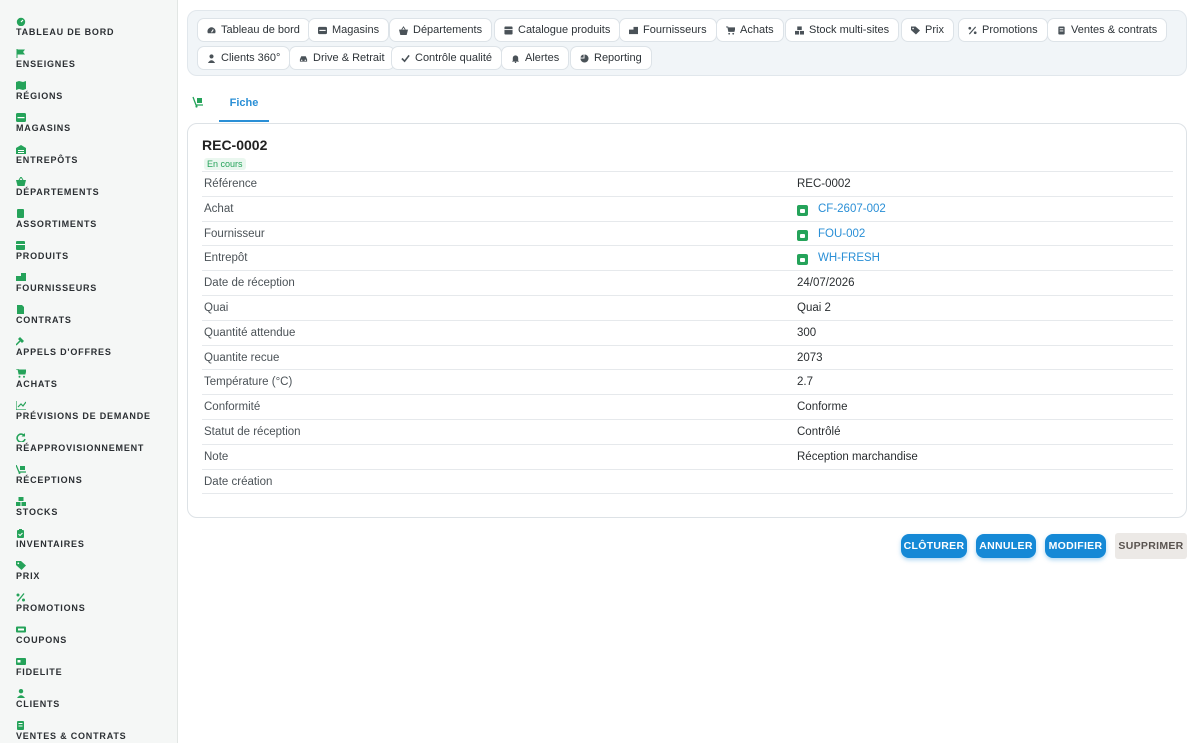 This screenshot has width=1200, height=743. Describe the element at coordinates (231, 184) in the screenshot. I see `field-label: Référence` at that location.